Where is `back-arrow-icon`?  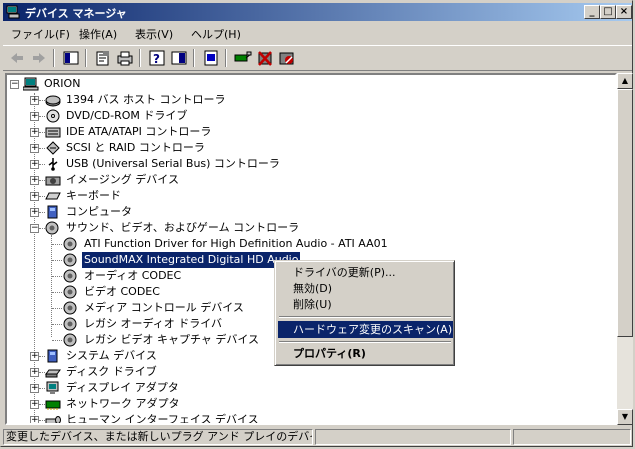
back-arrow-icon is located at coordinates (17, 58).